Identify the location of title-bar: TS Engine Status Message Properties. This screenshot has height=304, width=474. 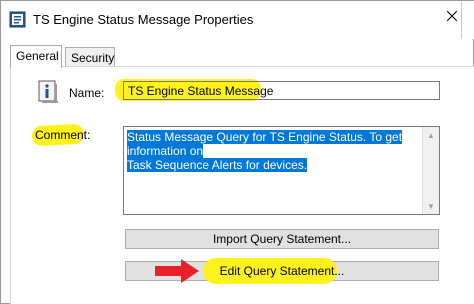
(237, 20).